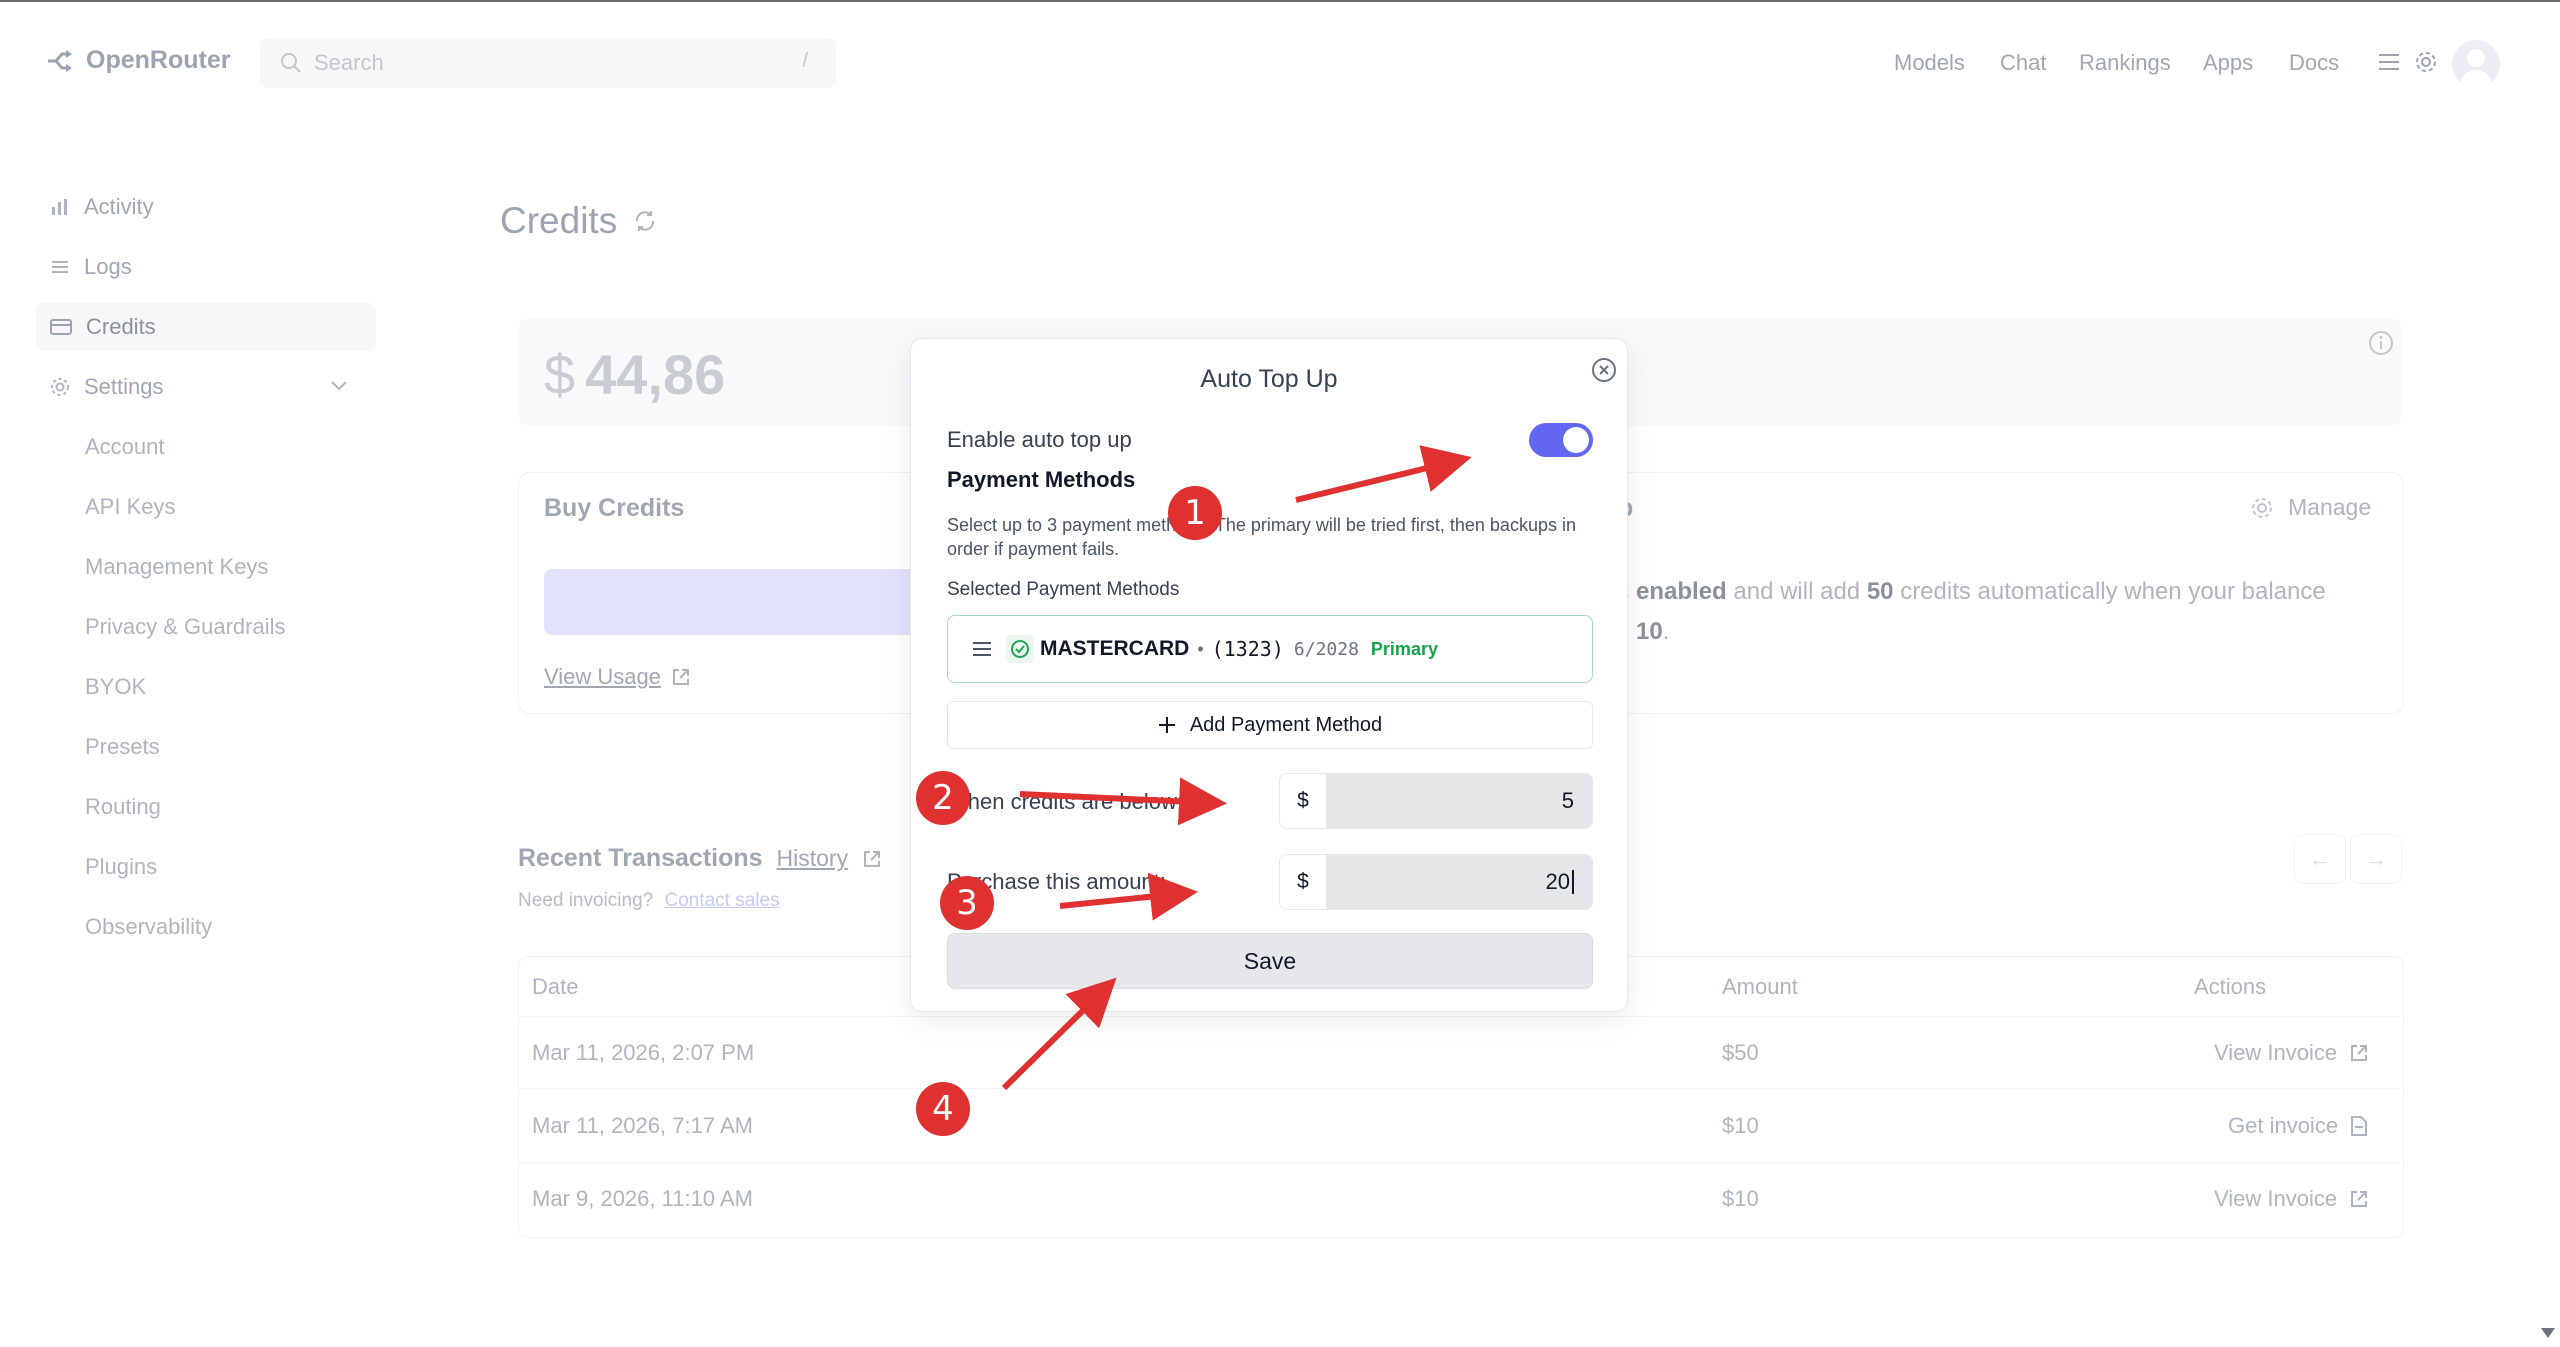  I want to click on sidebar-item-settings: Settings, so click(107, 387).